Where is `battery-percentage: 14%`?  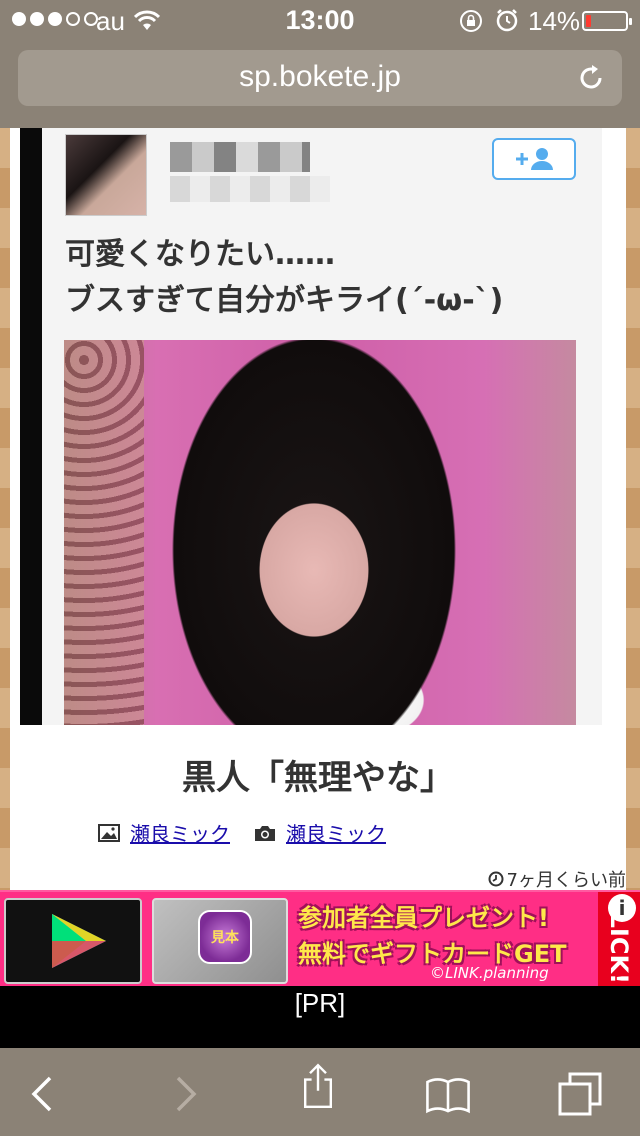
battery-percentage: 14% is located at coordinates (554, 21).